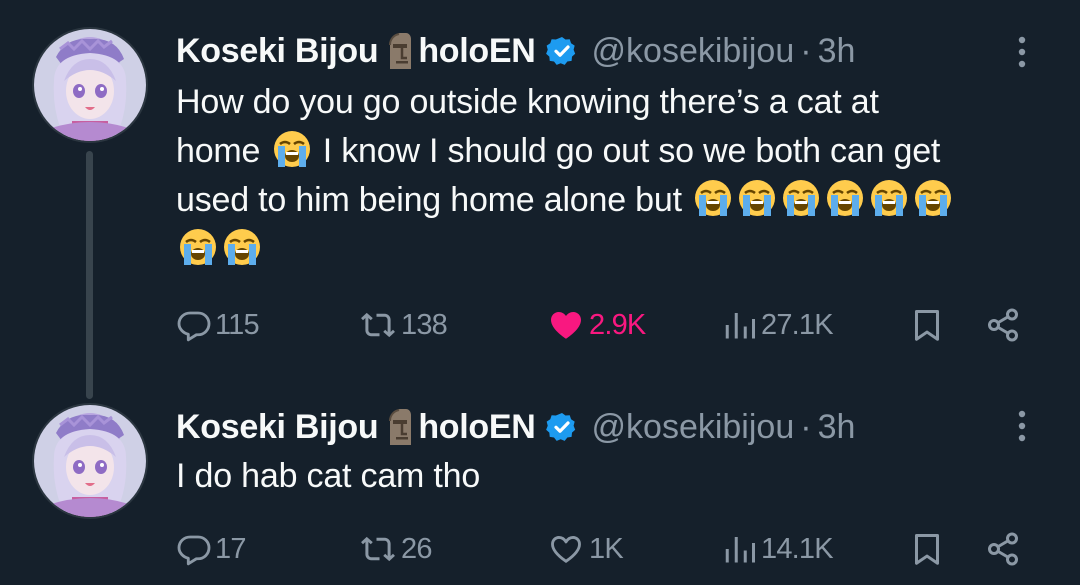 This screenshot has height=585, width=1080. What do you see at coordinates (566, 325) in the screenshot?
I see `heart-filled-icon` at bounding box center [566, 325].